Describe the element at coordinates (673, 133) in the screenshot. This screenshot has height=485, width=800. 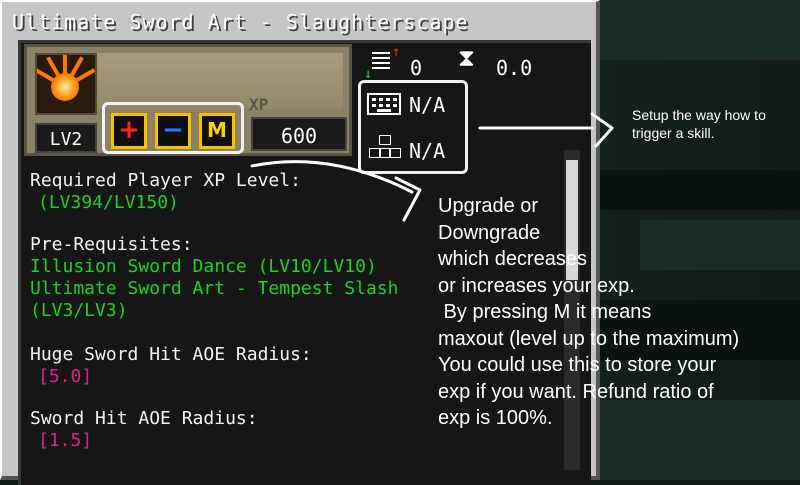
I see `trigger-note-line-2: trigger a skill.` at that location.